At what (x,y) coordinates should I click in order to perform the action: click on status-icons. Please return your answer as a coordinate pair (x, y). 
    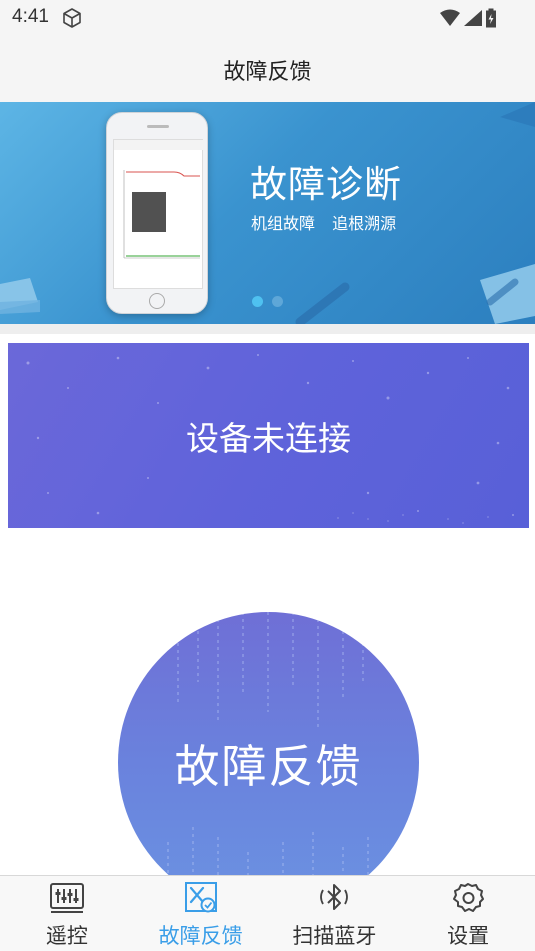
    Looking at the image, I should click on (468, 18).